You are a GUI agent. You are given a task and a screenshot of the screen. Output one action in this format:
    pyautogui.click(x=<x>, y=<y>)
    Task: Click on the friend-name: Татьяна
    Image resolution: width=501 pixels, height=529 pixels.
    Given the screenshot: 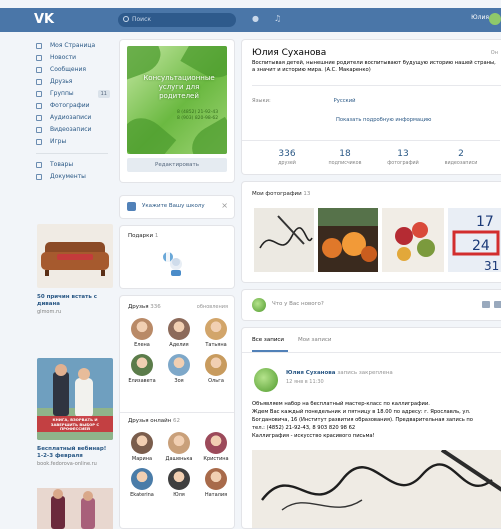 What is the action you would take?
    pyautogui.click(x=216, y=345)
    